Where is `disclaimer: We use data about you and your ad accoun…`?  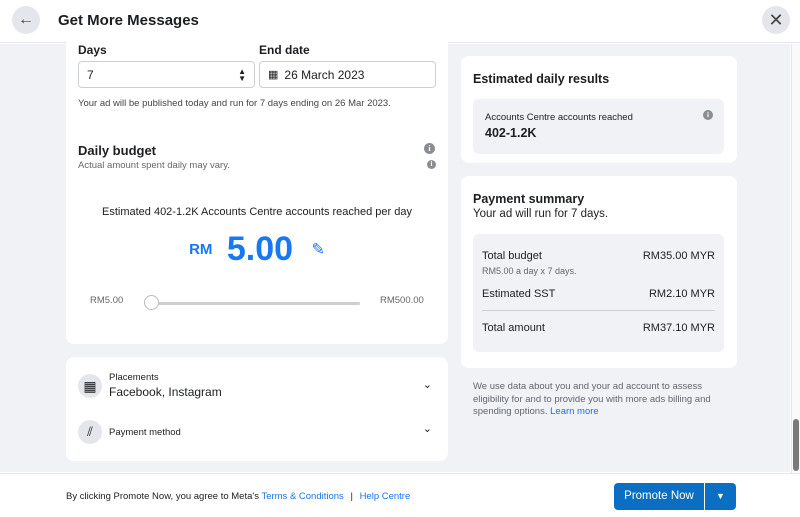 disclaimer: We use data about you and your ad accoun… is located at coordinates (603, 400).